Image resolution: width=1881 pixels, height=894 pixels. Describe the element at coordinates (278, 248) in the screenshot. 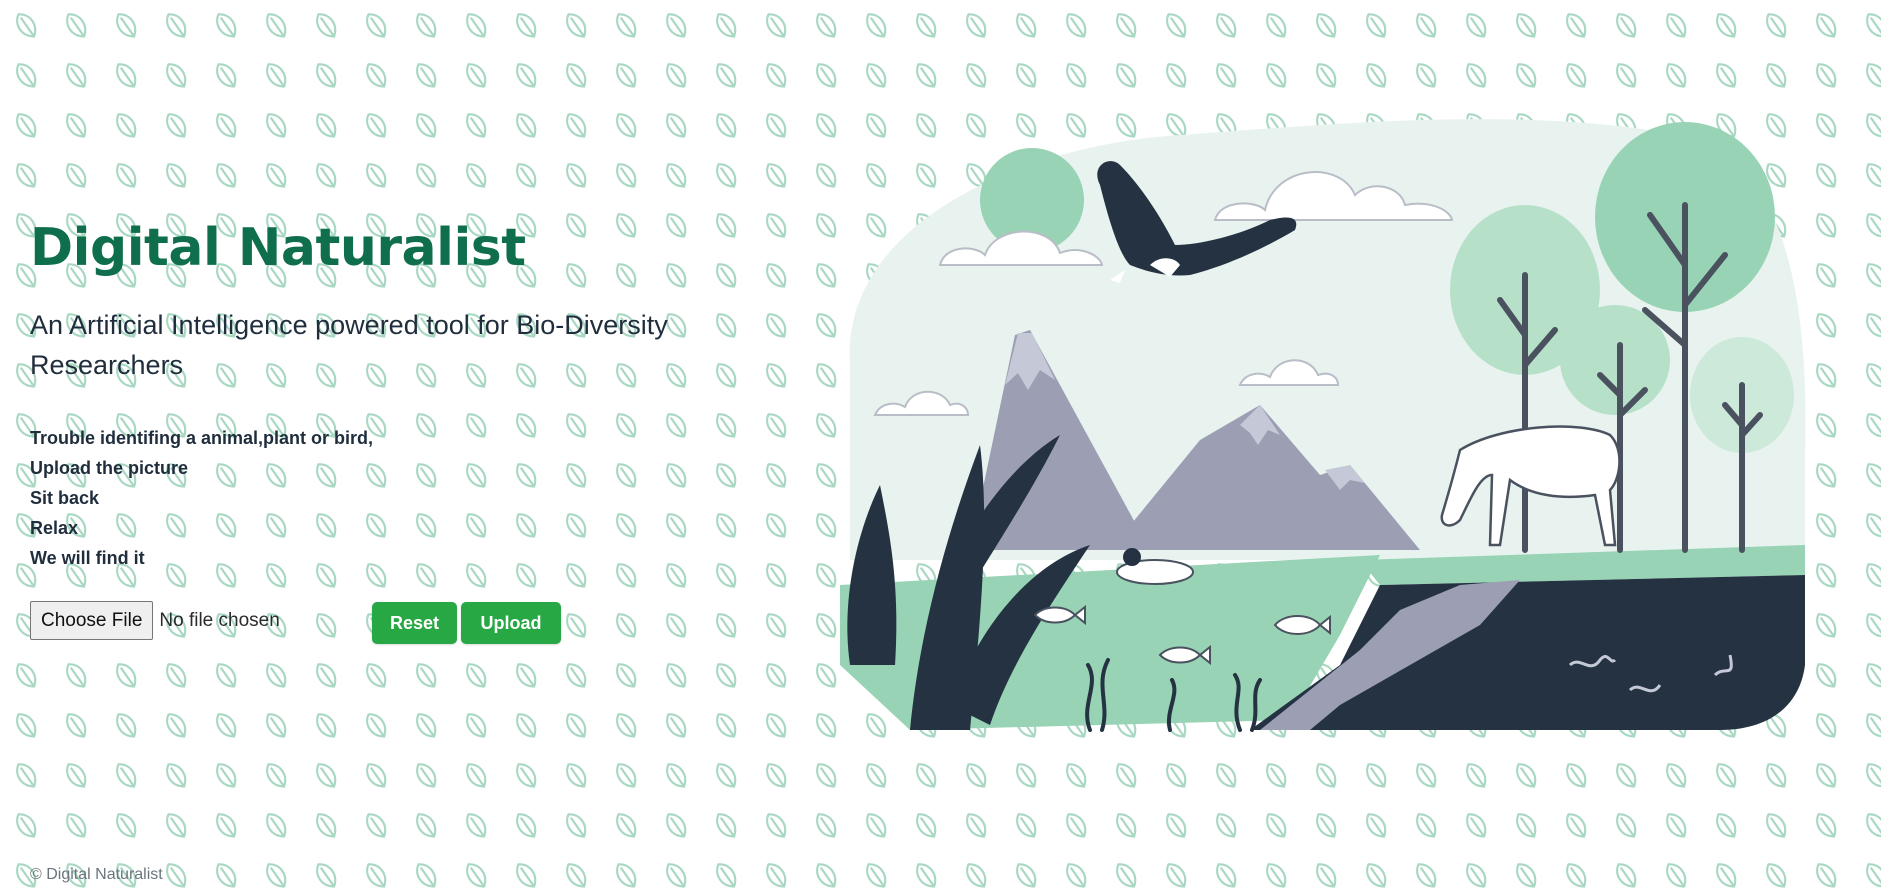

I see `page-title: Digital Naturalist` at that location.